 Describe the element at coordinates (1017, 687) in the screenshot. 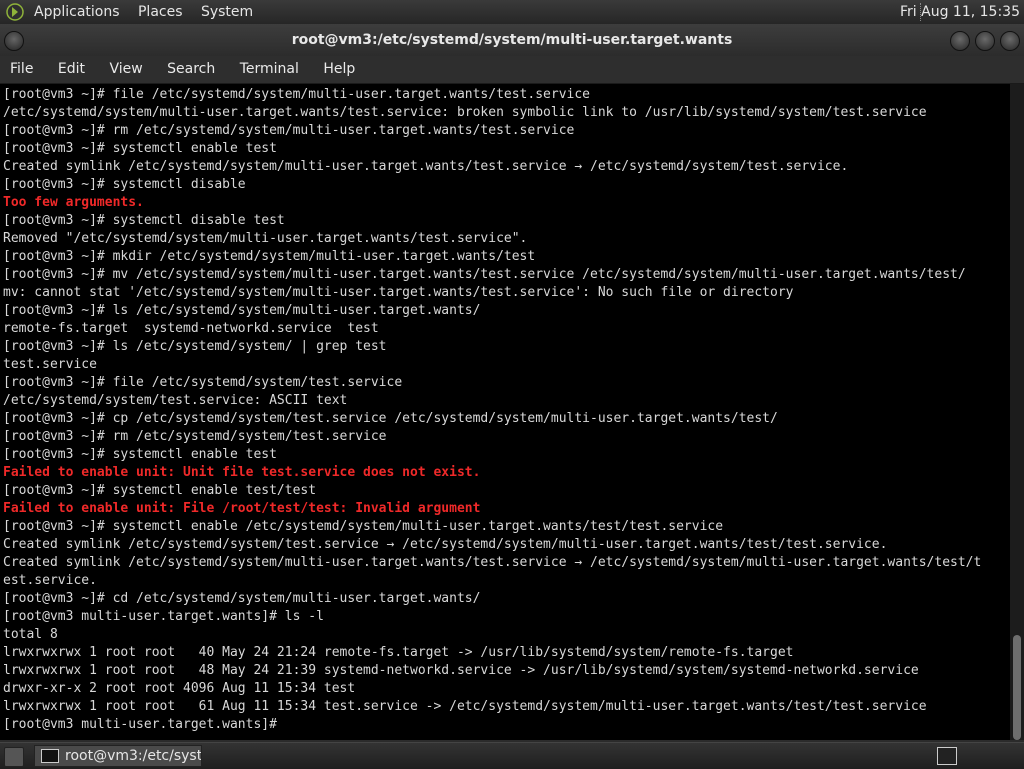

I see `scrollbar-thumb` at that location.